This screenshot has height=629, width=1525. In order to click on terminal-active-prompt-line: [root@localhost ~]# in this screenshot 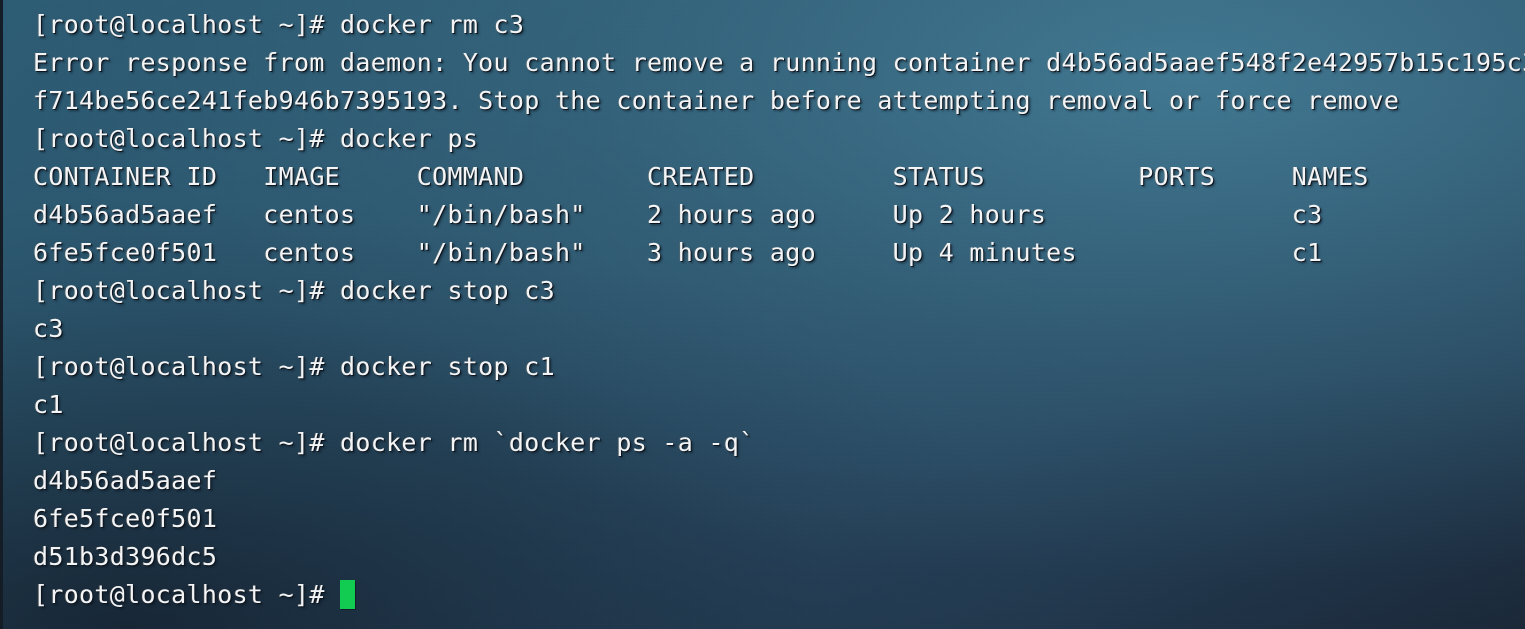, I will do `click(779, 595)`.